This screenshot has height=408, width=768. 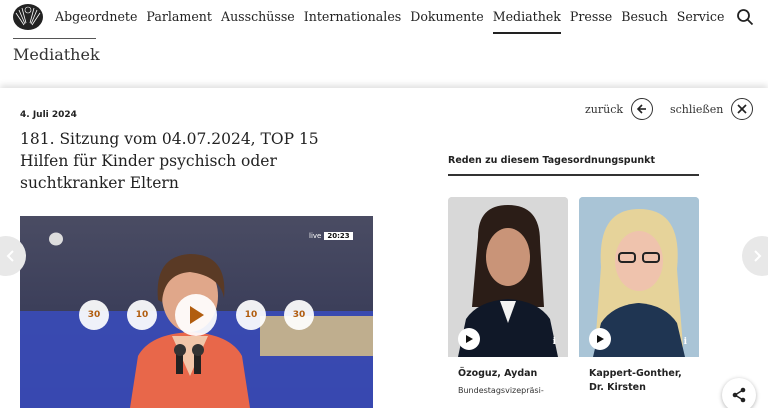 I want to click on forward-30-button: 30, so click(x=299, y=315).